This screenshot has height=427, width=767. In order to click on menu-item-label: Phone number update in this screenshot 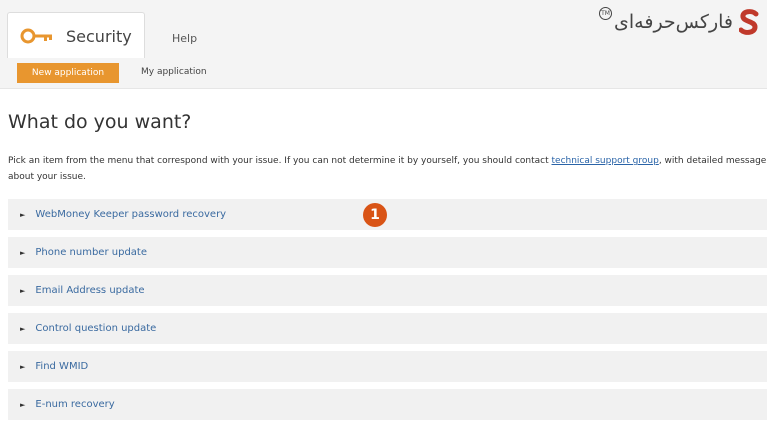, I will do `click(91, 252)`.